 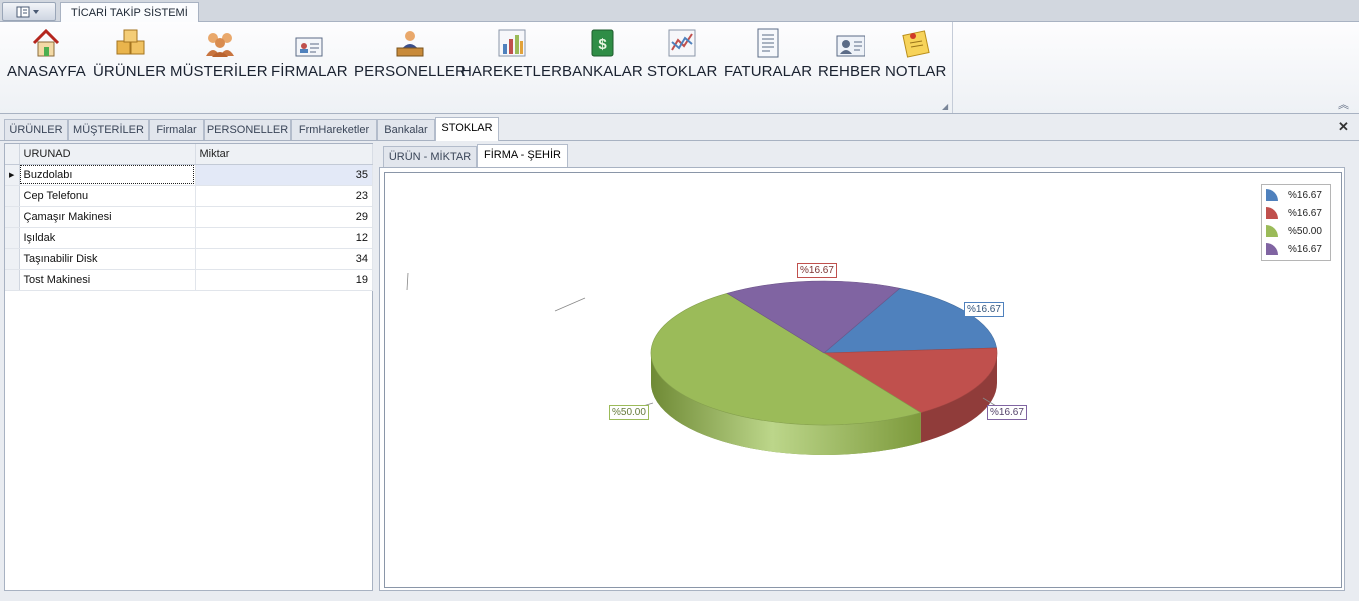 What do you see at coordinates (108, 129) in the screenshot?
I see `tab-musteriler: MÜŞTERİLER` at bounding box center [108, 129].